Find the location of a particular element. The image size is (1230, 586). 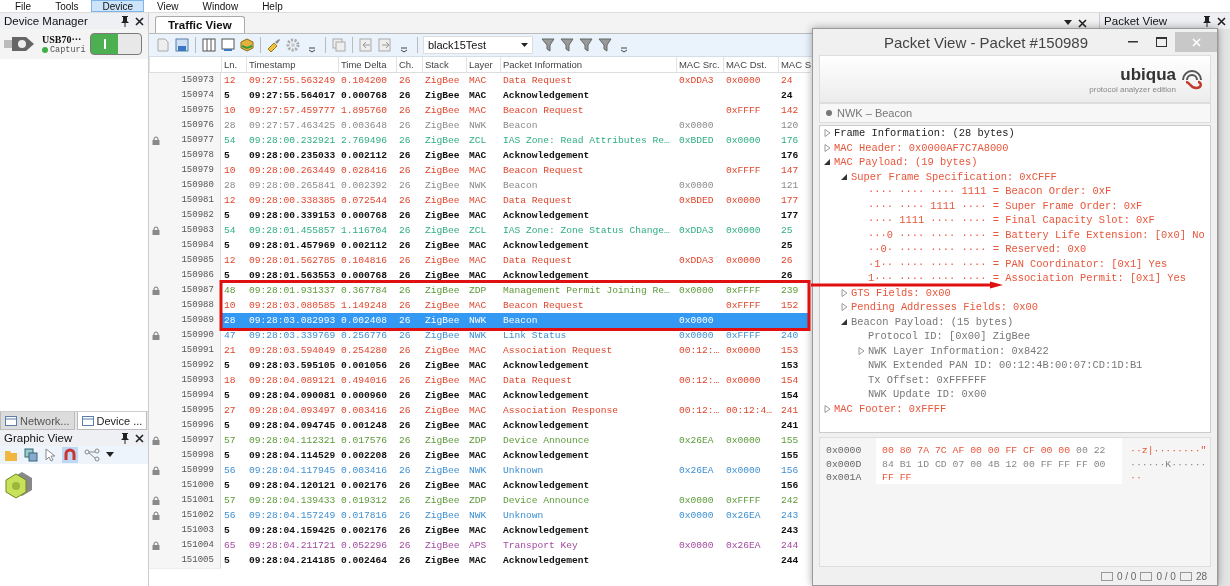

back-icon is located at coordinates (365, 45).